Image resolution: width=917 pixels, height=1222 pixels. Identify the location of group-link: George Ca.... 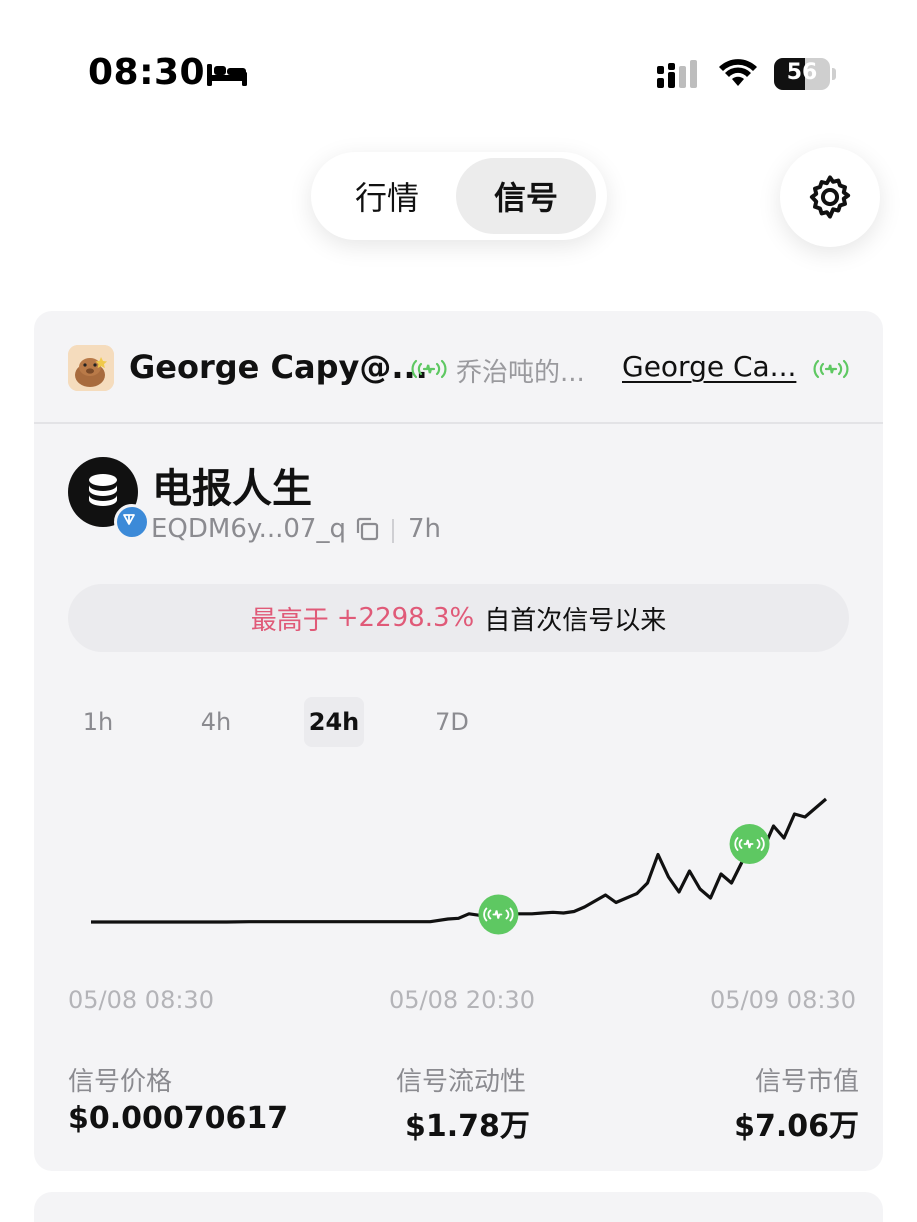
(709, 366).